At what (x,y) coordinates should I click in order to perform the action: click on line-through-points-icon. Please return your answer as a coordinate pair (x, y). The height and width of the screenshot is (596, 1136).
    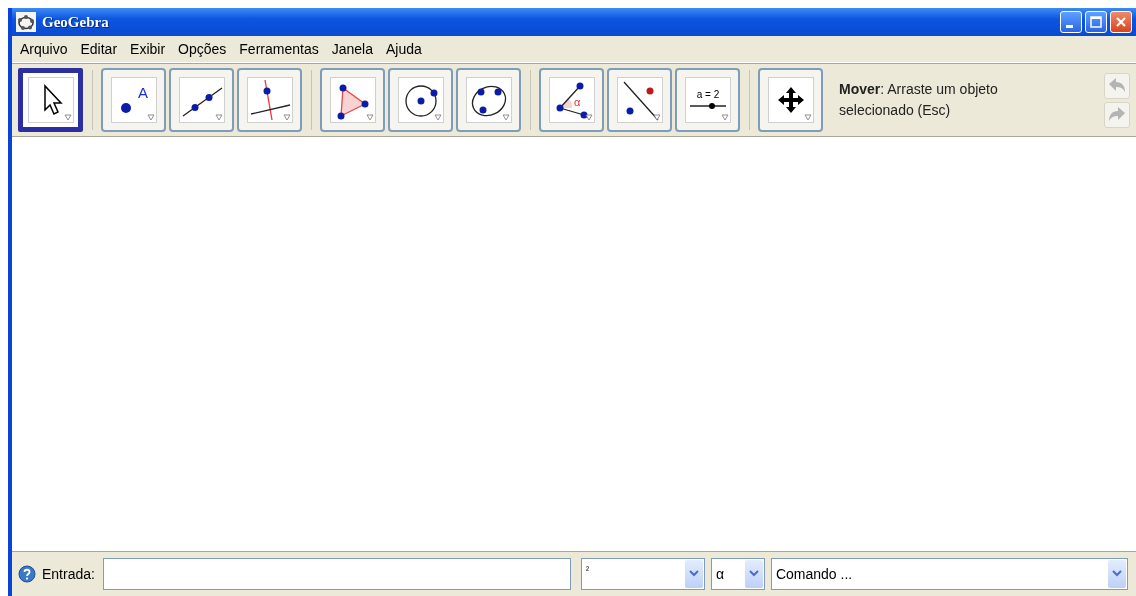
    Looking at the image, I should click on (201, 100).